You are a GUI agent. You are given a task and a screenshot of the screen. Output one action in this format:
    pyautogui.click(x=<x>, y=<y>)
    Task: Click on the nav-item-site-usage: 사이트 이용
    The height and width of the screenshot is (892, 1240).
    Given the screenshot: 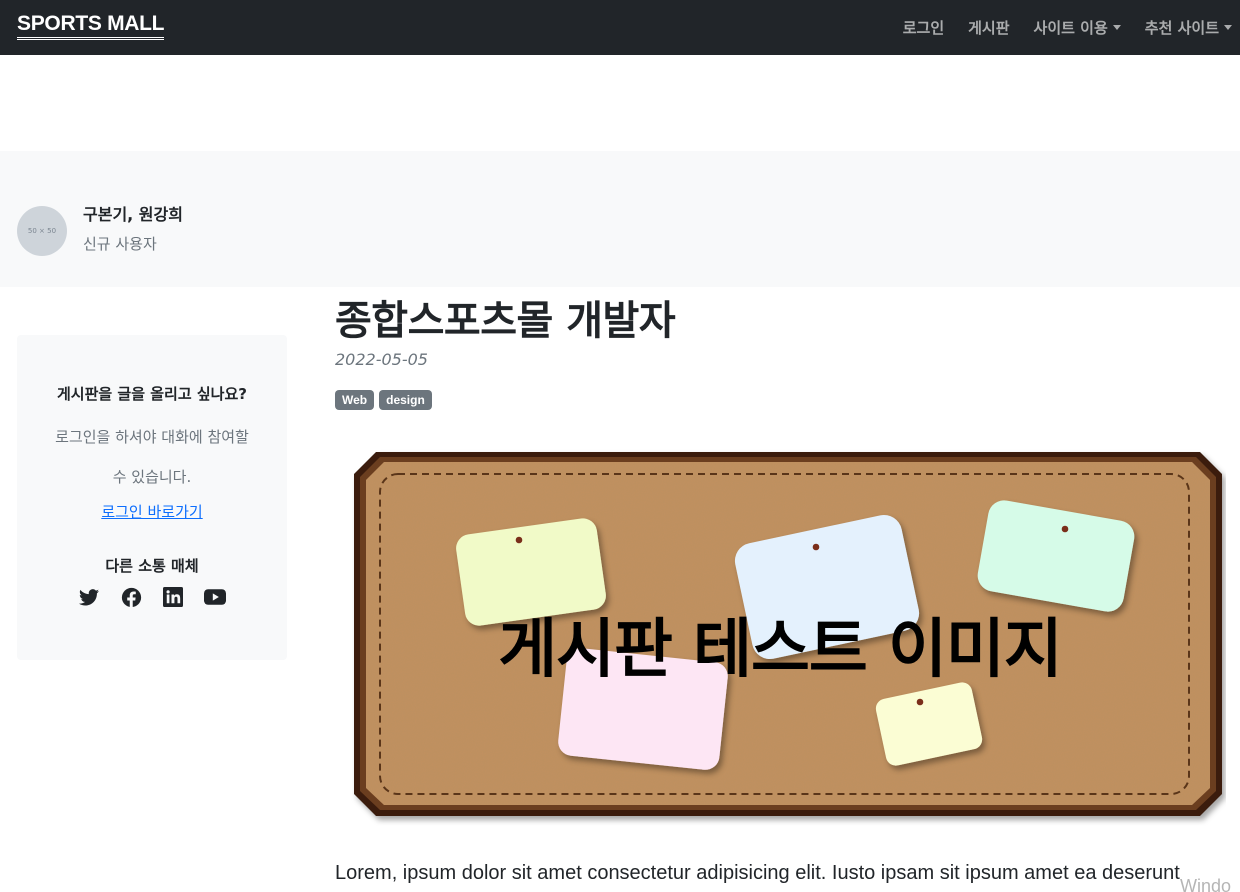 What is the action you would take?
    pyautogui.click(x=1077, y=27)
    